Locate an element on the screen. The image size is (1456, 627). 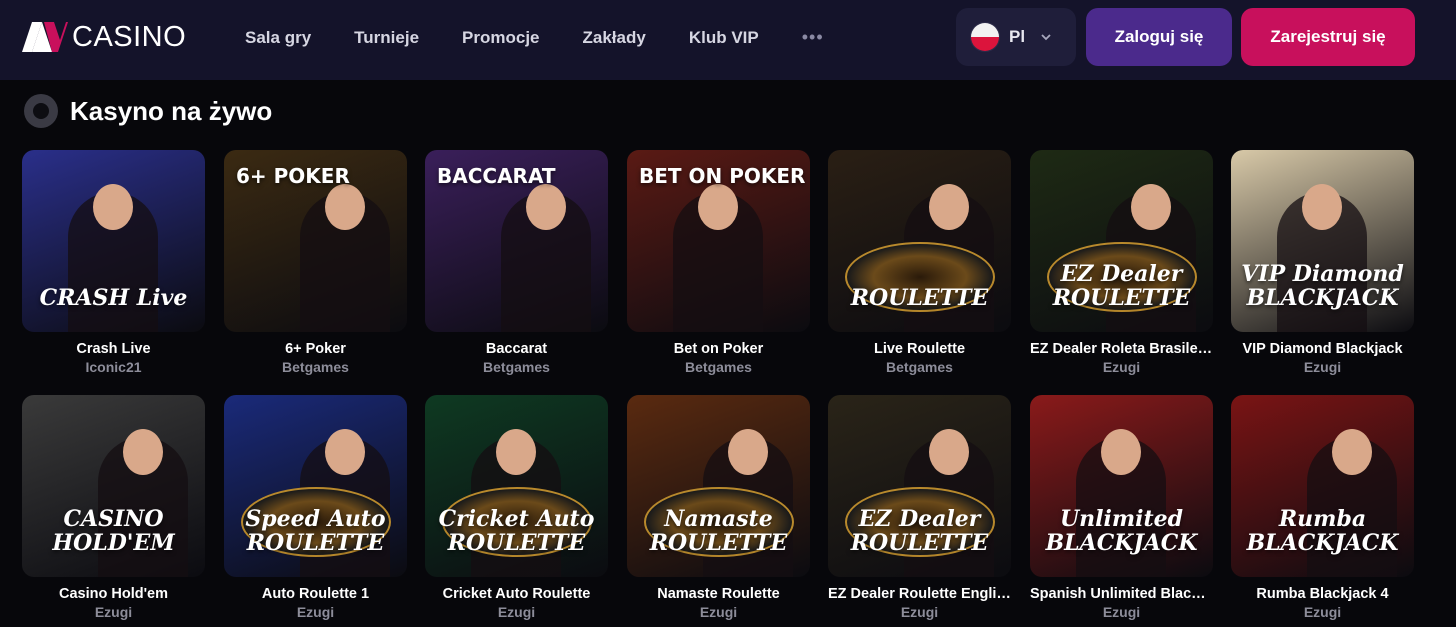
language-code: Pl is located at coordinates (1017, 36).